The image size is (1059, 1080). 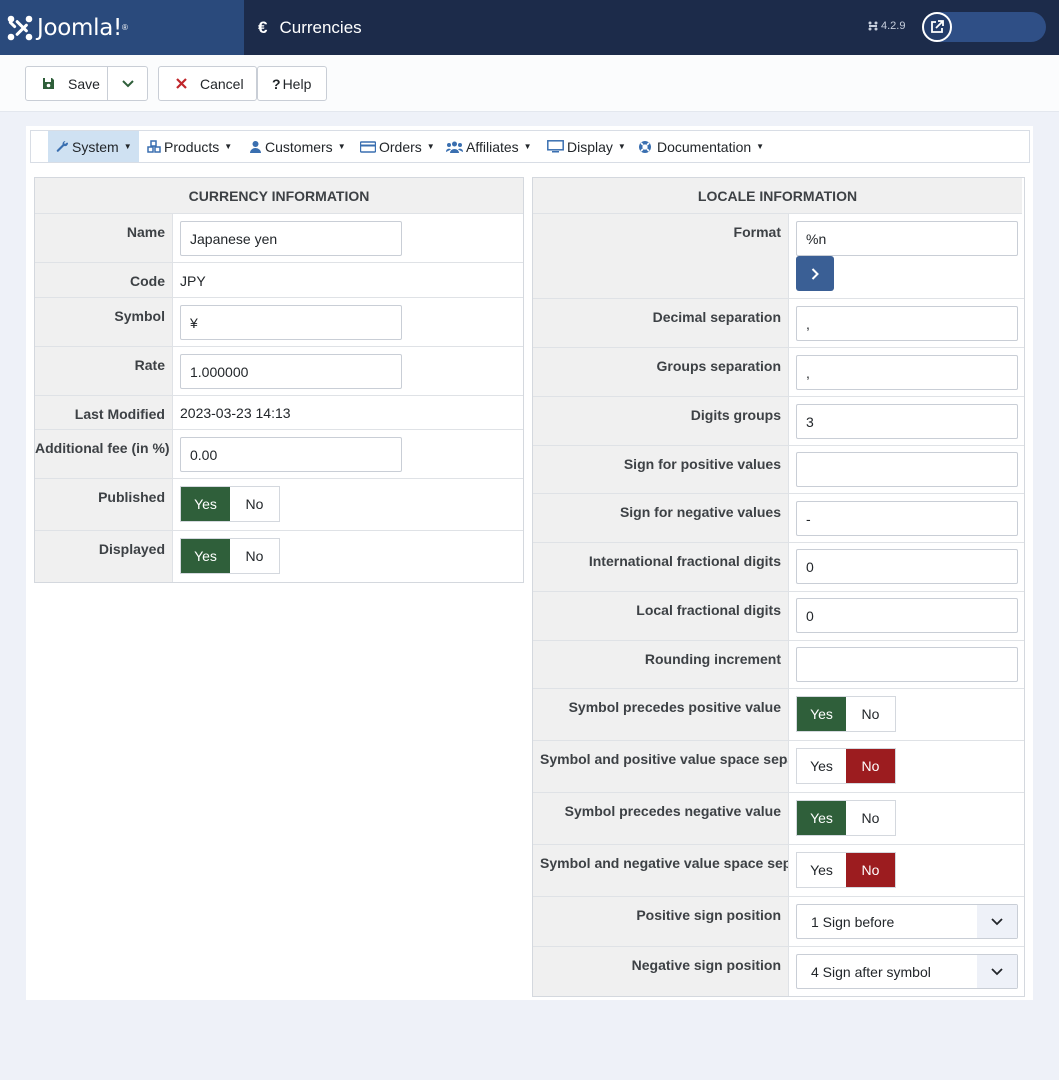 I want to click on digits-groups-row: Digits groups 3, so click(x=778, y=421).